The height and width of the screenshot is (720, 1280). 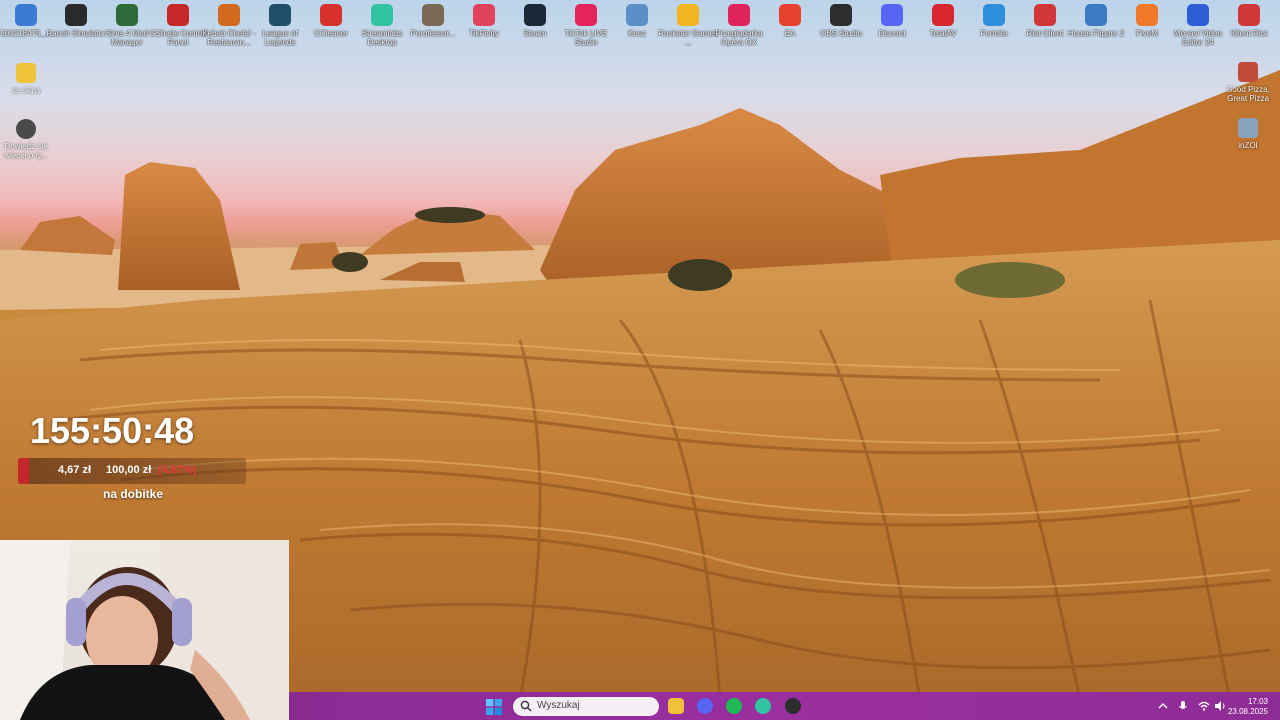 I want to click on desktop-icon-riot-client: Klient Riot, so click(x=1248, y=21).